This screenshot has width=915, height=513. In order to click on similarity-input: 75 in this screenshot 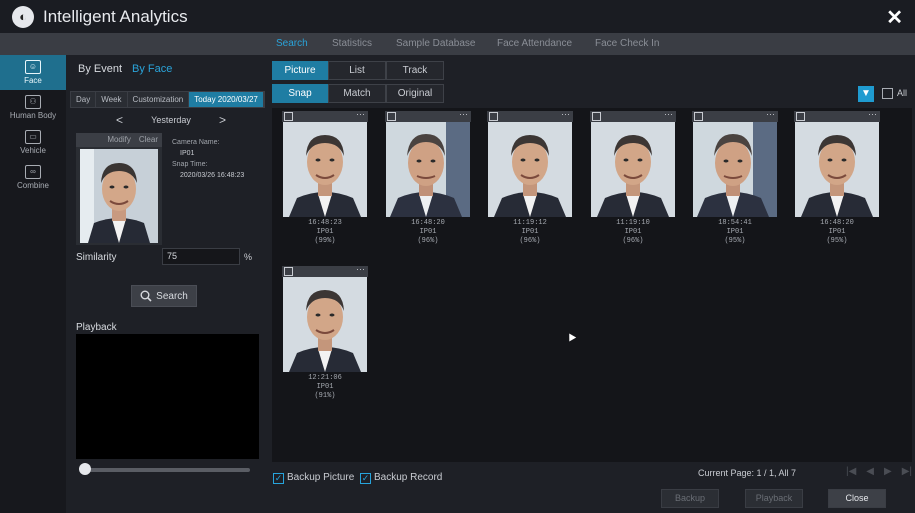, I will do `click(201, 256)`.